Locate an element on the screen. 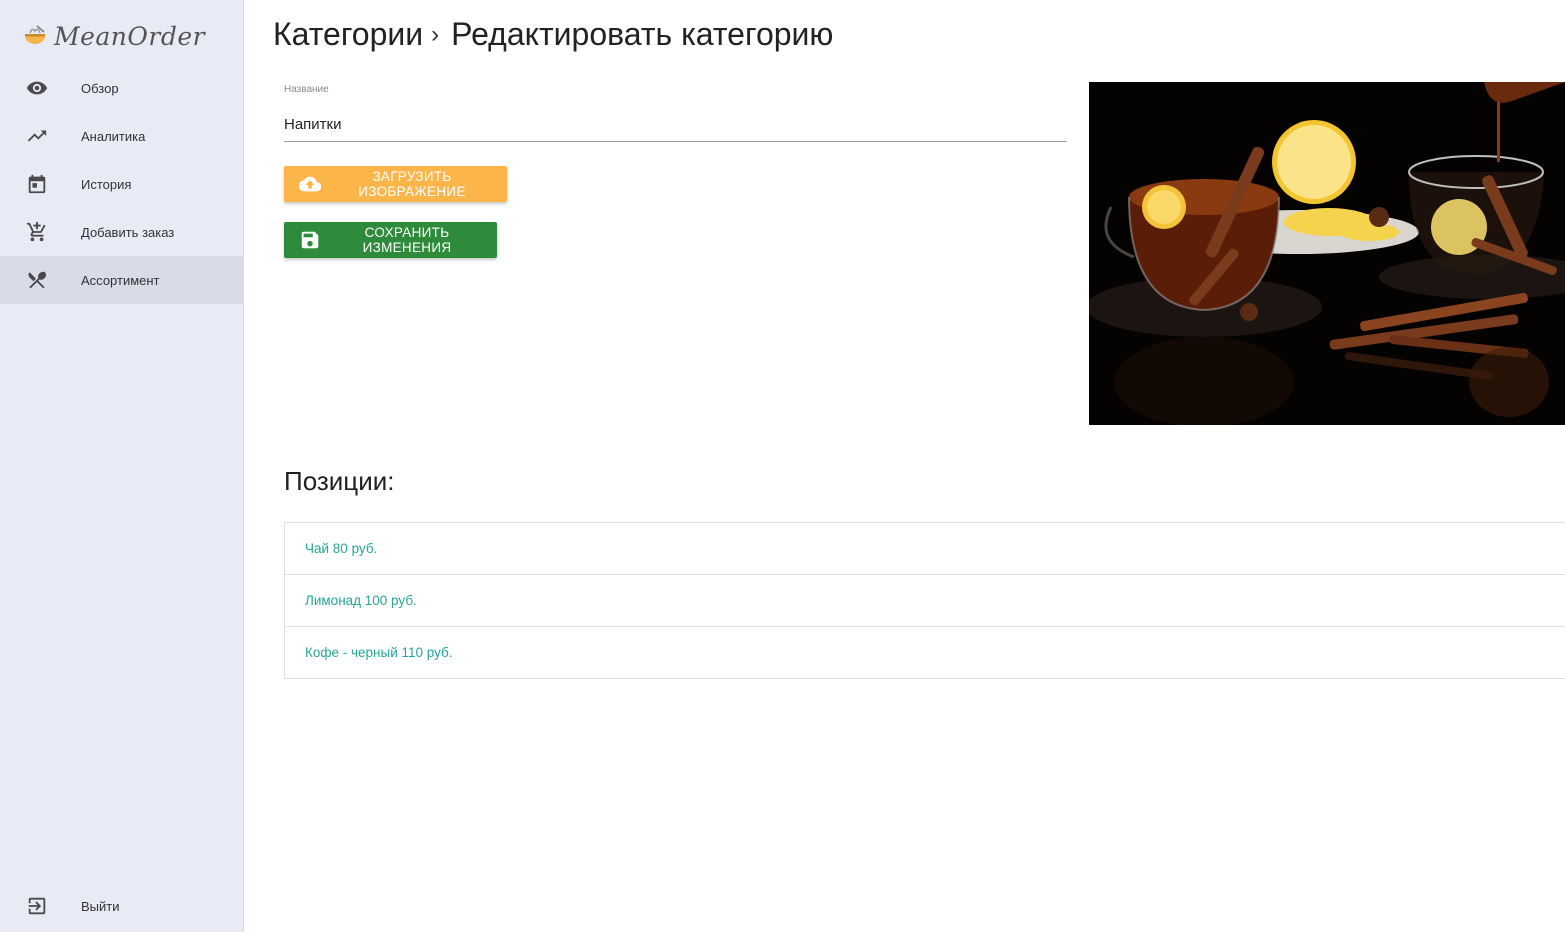 This screenshot has width=1565, height=932. category-image is located at coordinates (1327, 253).